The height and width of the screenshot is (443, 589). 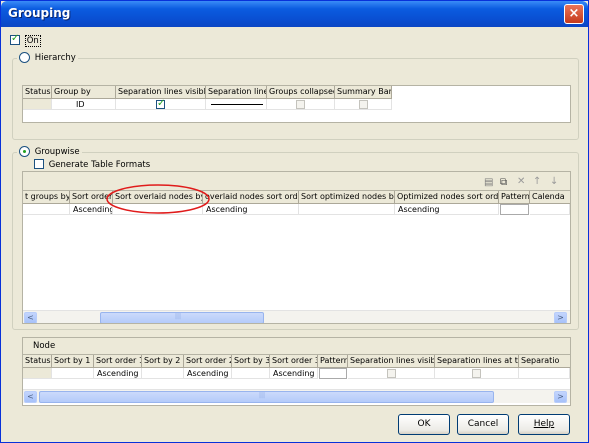 I want to click on on-checkbox-row: On, so click(x=25, y=40).